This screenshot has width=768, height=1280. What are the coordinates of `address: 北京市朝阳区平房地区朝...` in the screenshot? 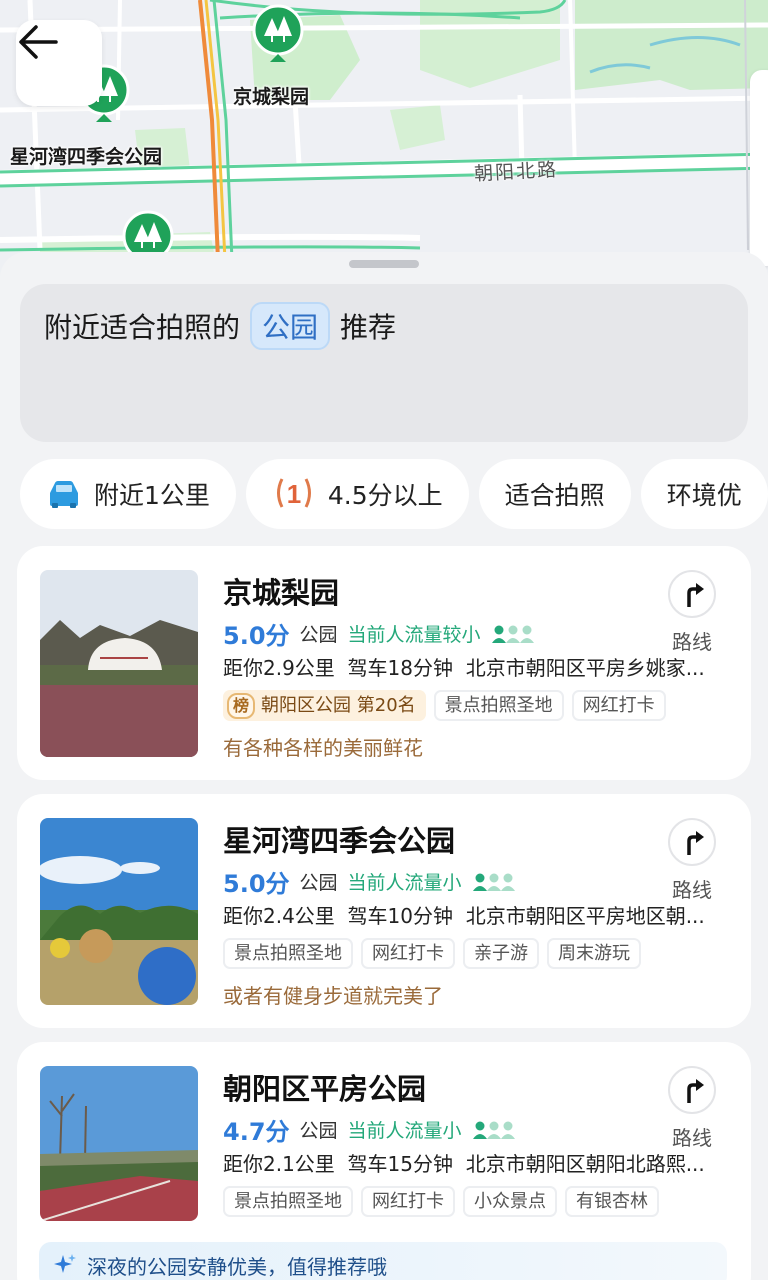 It's located at (585, 916).